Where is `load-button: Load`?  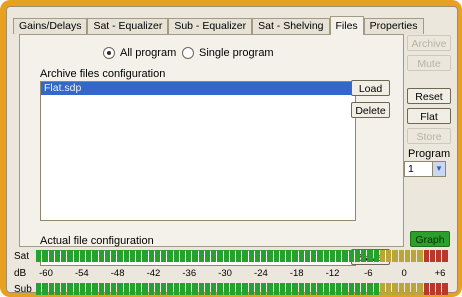 load-button: Load is located at coordinates (370, 88).